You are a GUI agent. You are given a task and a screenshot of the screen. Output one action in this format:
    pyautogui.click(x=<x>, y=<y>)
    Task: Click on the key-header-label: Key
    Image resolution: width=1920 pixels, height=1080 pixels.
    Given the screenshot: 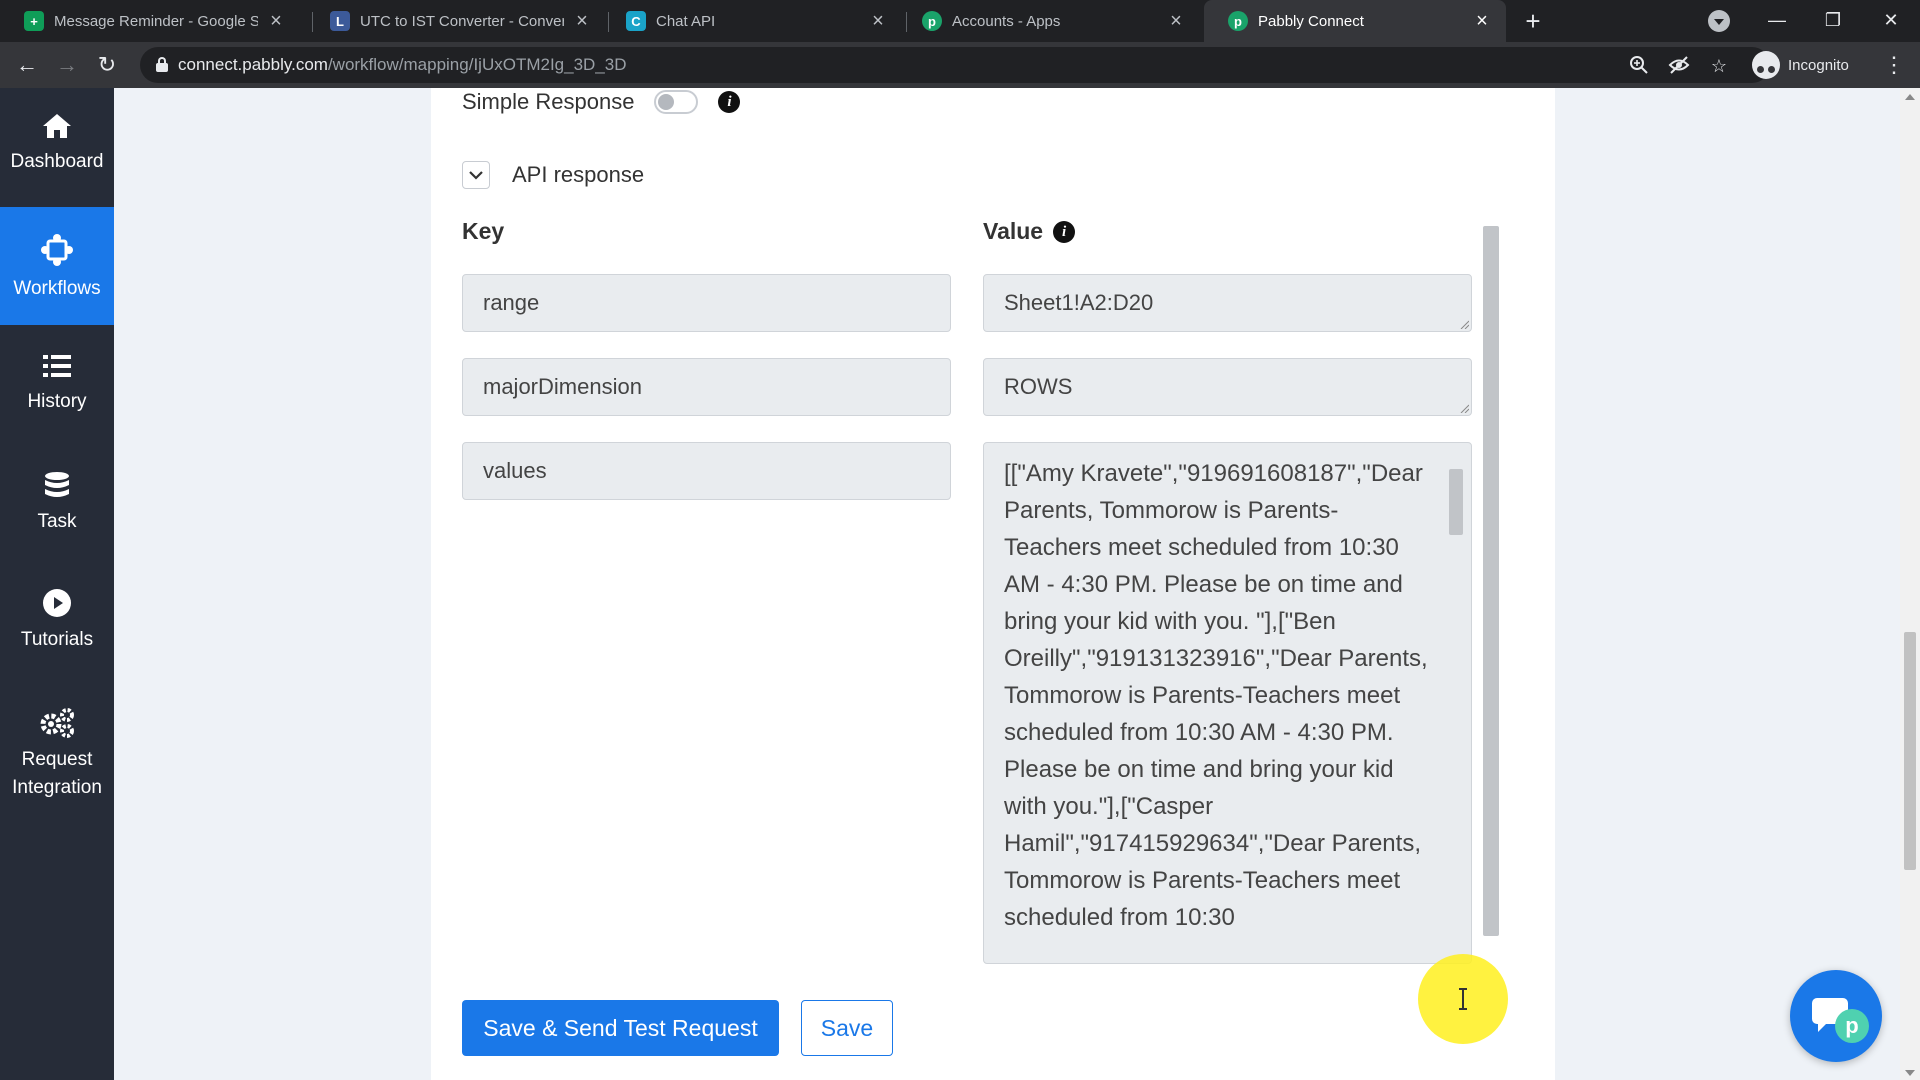 What is the action you would take?
    pyautogui.click(x=483, y=231)
    